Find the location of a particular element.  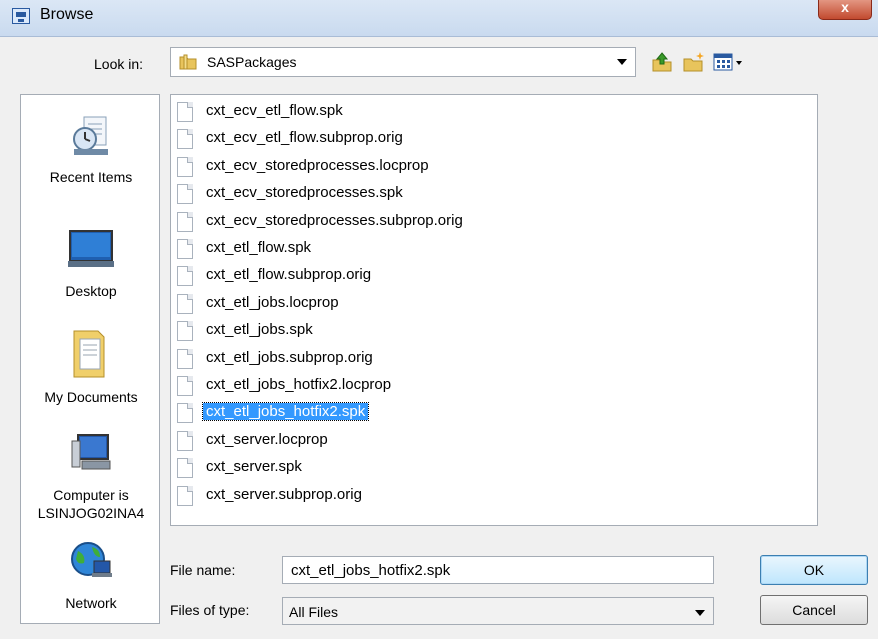

file-name: cxt_server.locprop is located at coordinates (267, 439).